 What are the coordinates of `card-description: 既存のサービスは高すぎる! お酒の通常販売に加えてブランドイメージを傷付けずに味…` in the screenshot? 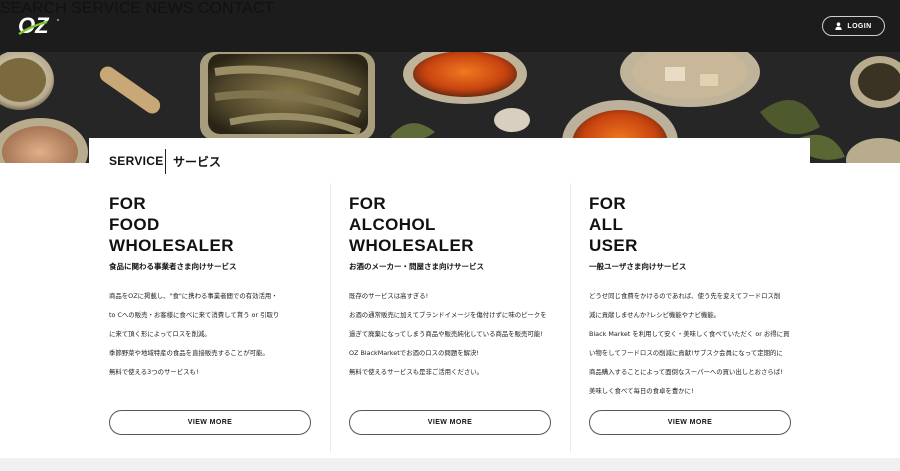 It's located at (448, 334).